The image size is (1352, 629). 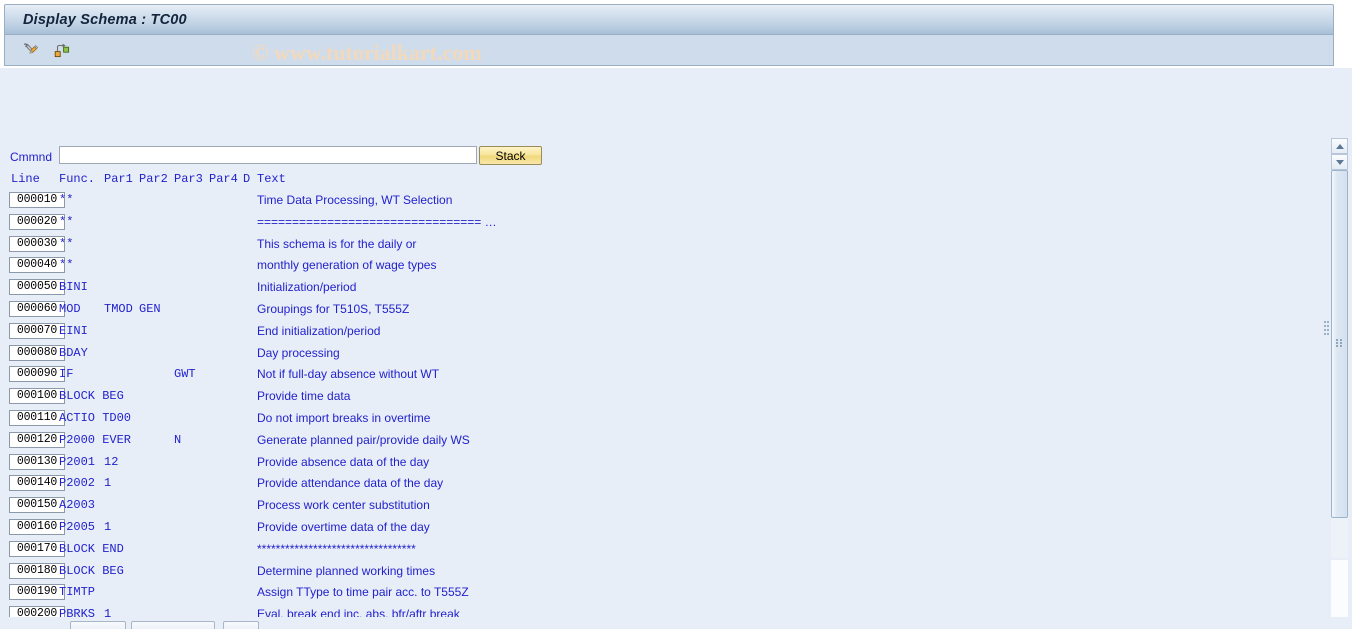 What do you see at coordinates (336, 548) in the screenshot?
I see `cell-text: **********************************` at bounding box center [336, 548].